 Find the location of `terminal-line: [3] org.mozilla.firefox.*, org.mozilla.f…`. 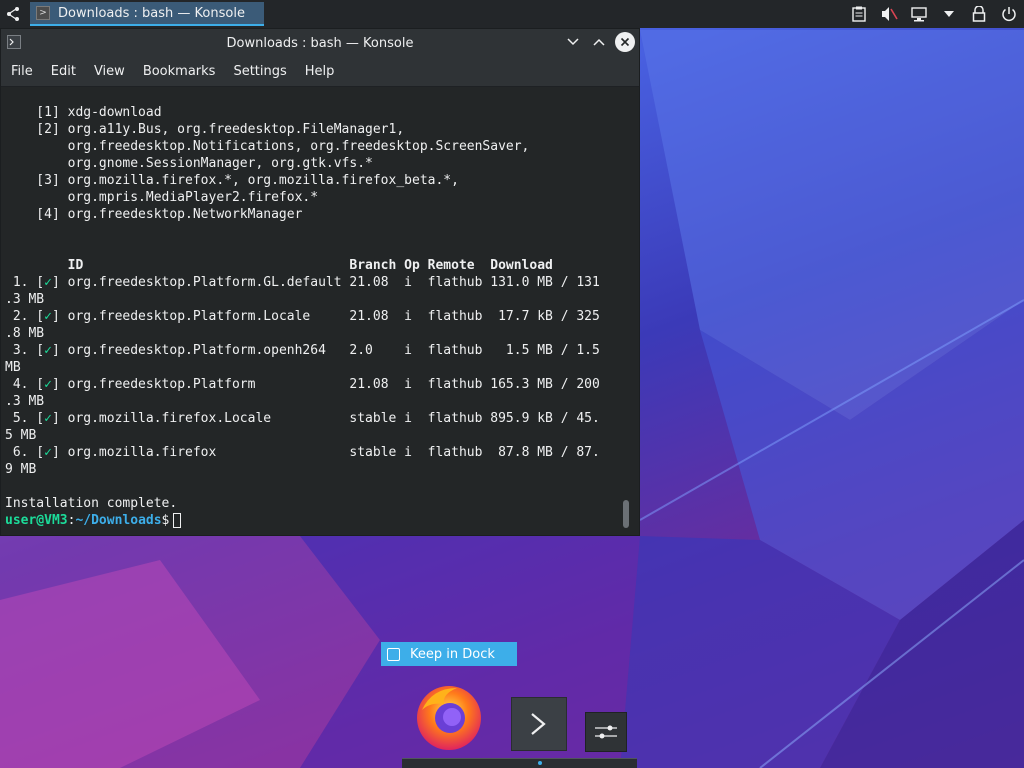

terminal-line: [3] org.mozilla.firefox.*, org.mozilla.f… is located at coordinates (232, 180).